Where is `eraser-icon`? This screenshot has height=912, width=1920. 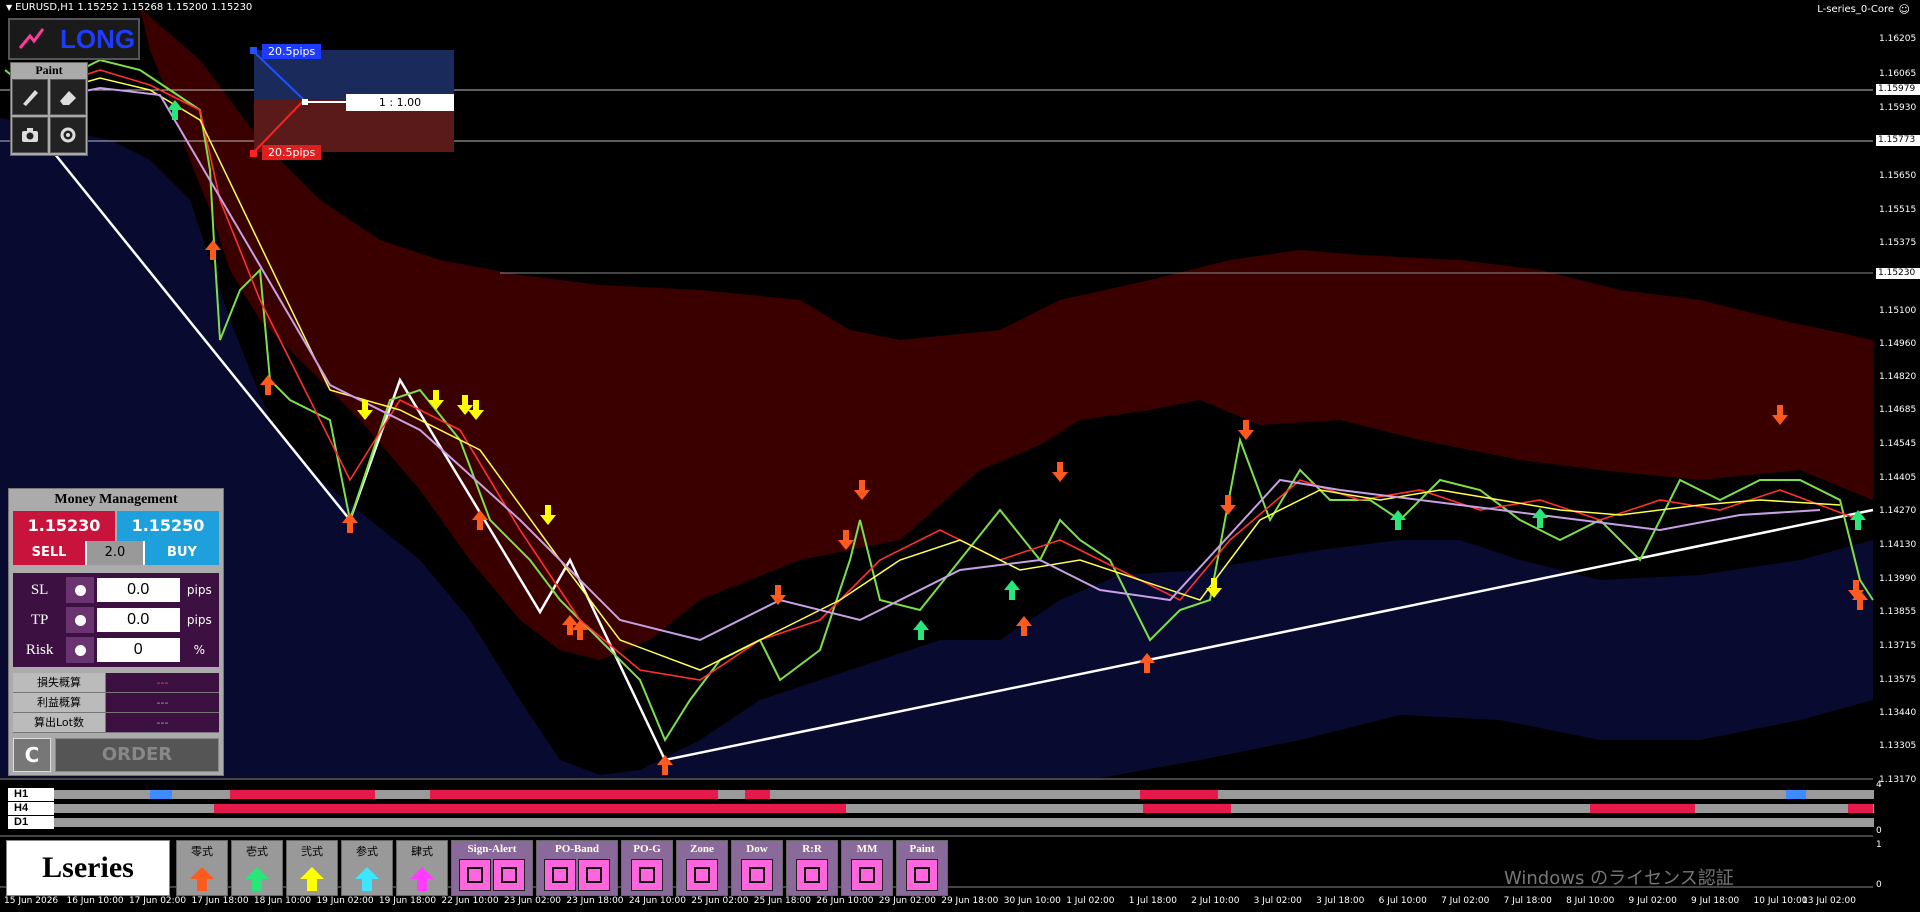
eraser-icon is located at coordinates (68, 97).